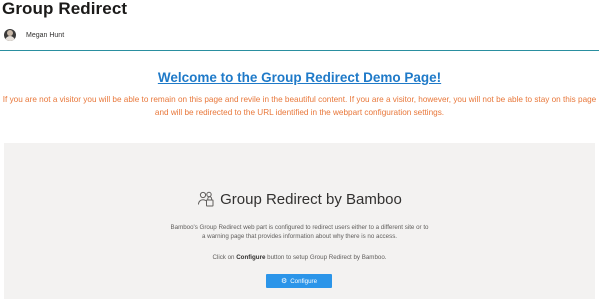 Image resolution: width=599 pixels, height=299 pixels. What do you see at coordinates (299, 77) in the screenshot?
I see `welcome-heading: Welcome to the Group Redirect Demo Page!` at bounding box center [299, 77].